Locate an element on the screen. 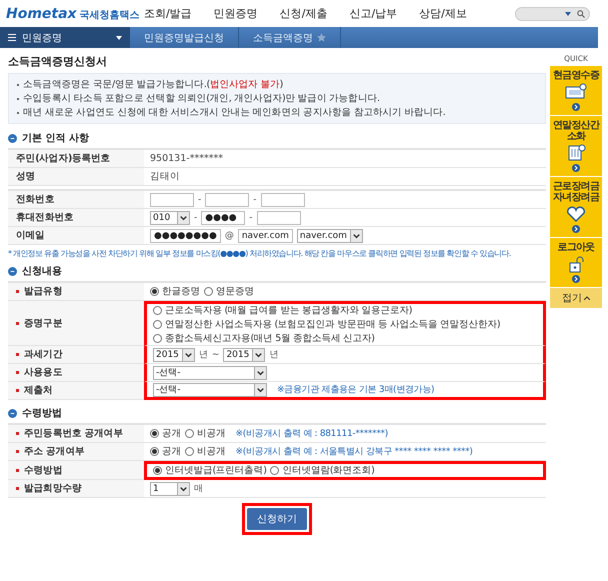  radio-option: 인터넷발급(프린터출력) is located at coordinates (209, 470).